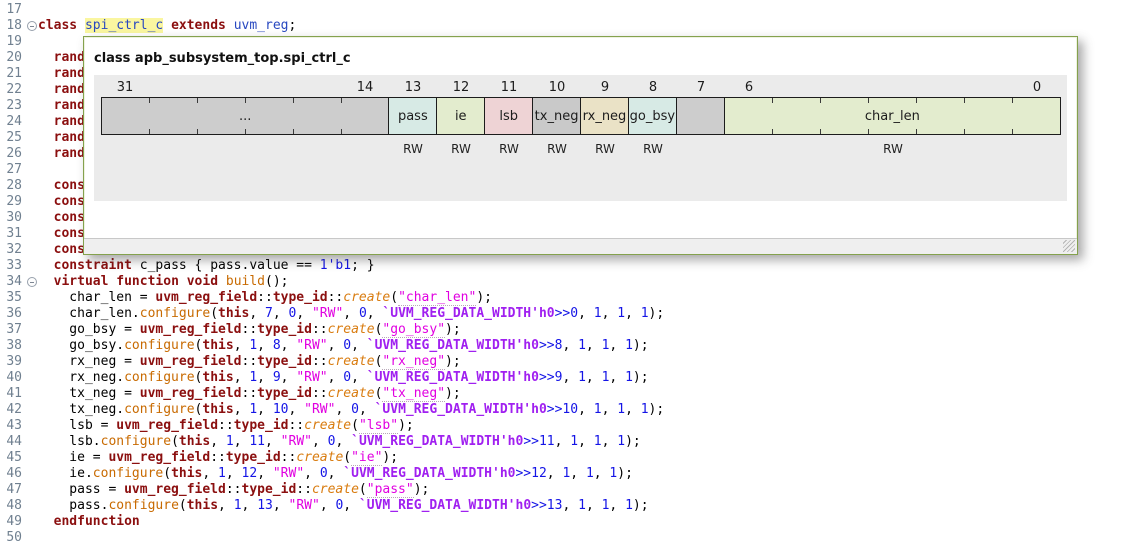 The width and height of the screenshot is (1142, 546). What do you see at coordinates (14, 425) in the screenshot?
I see `line-number: 43` at bounding box center [14, 425].